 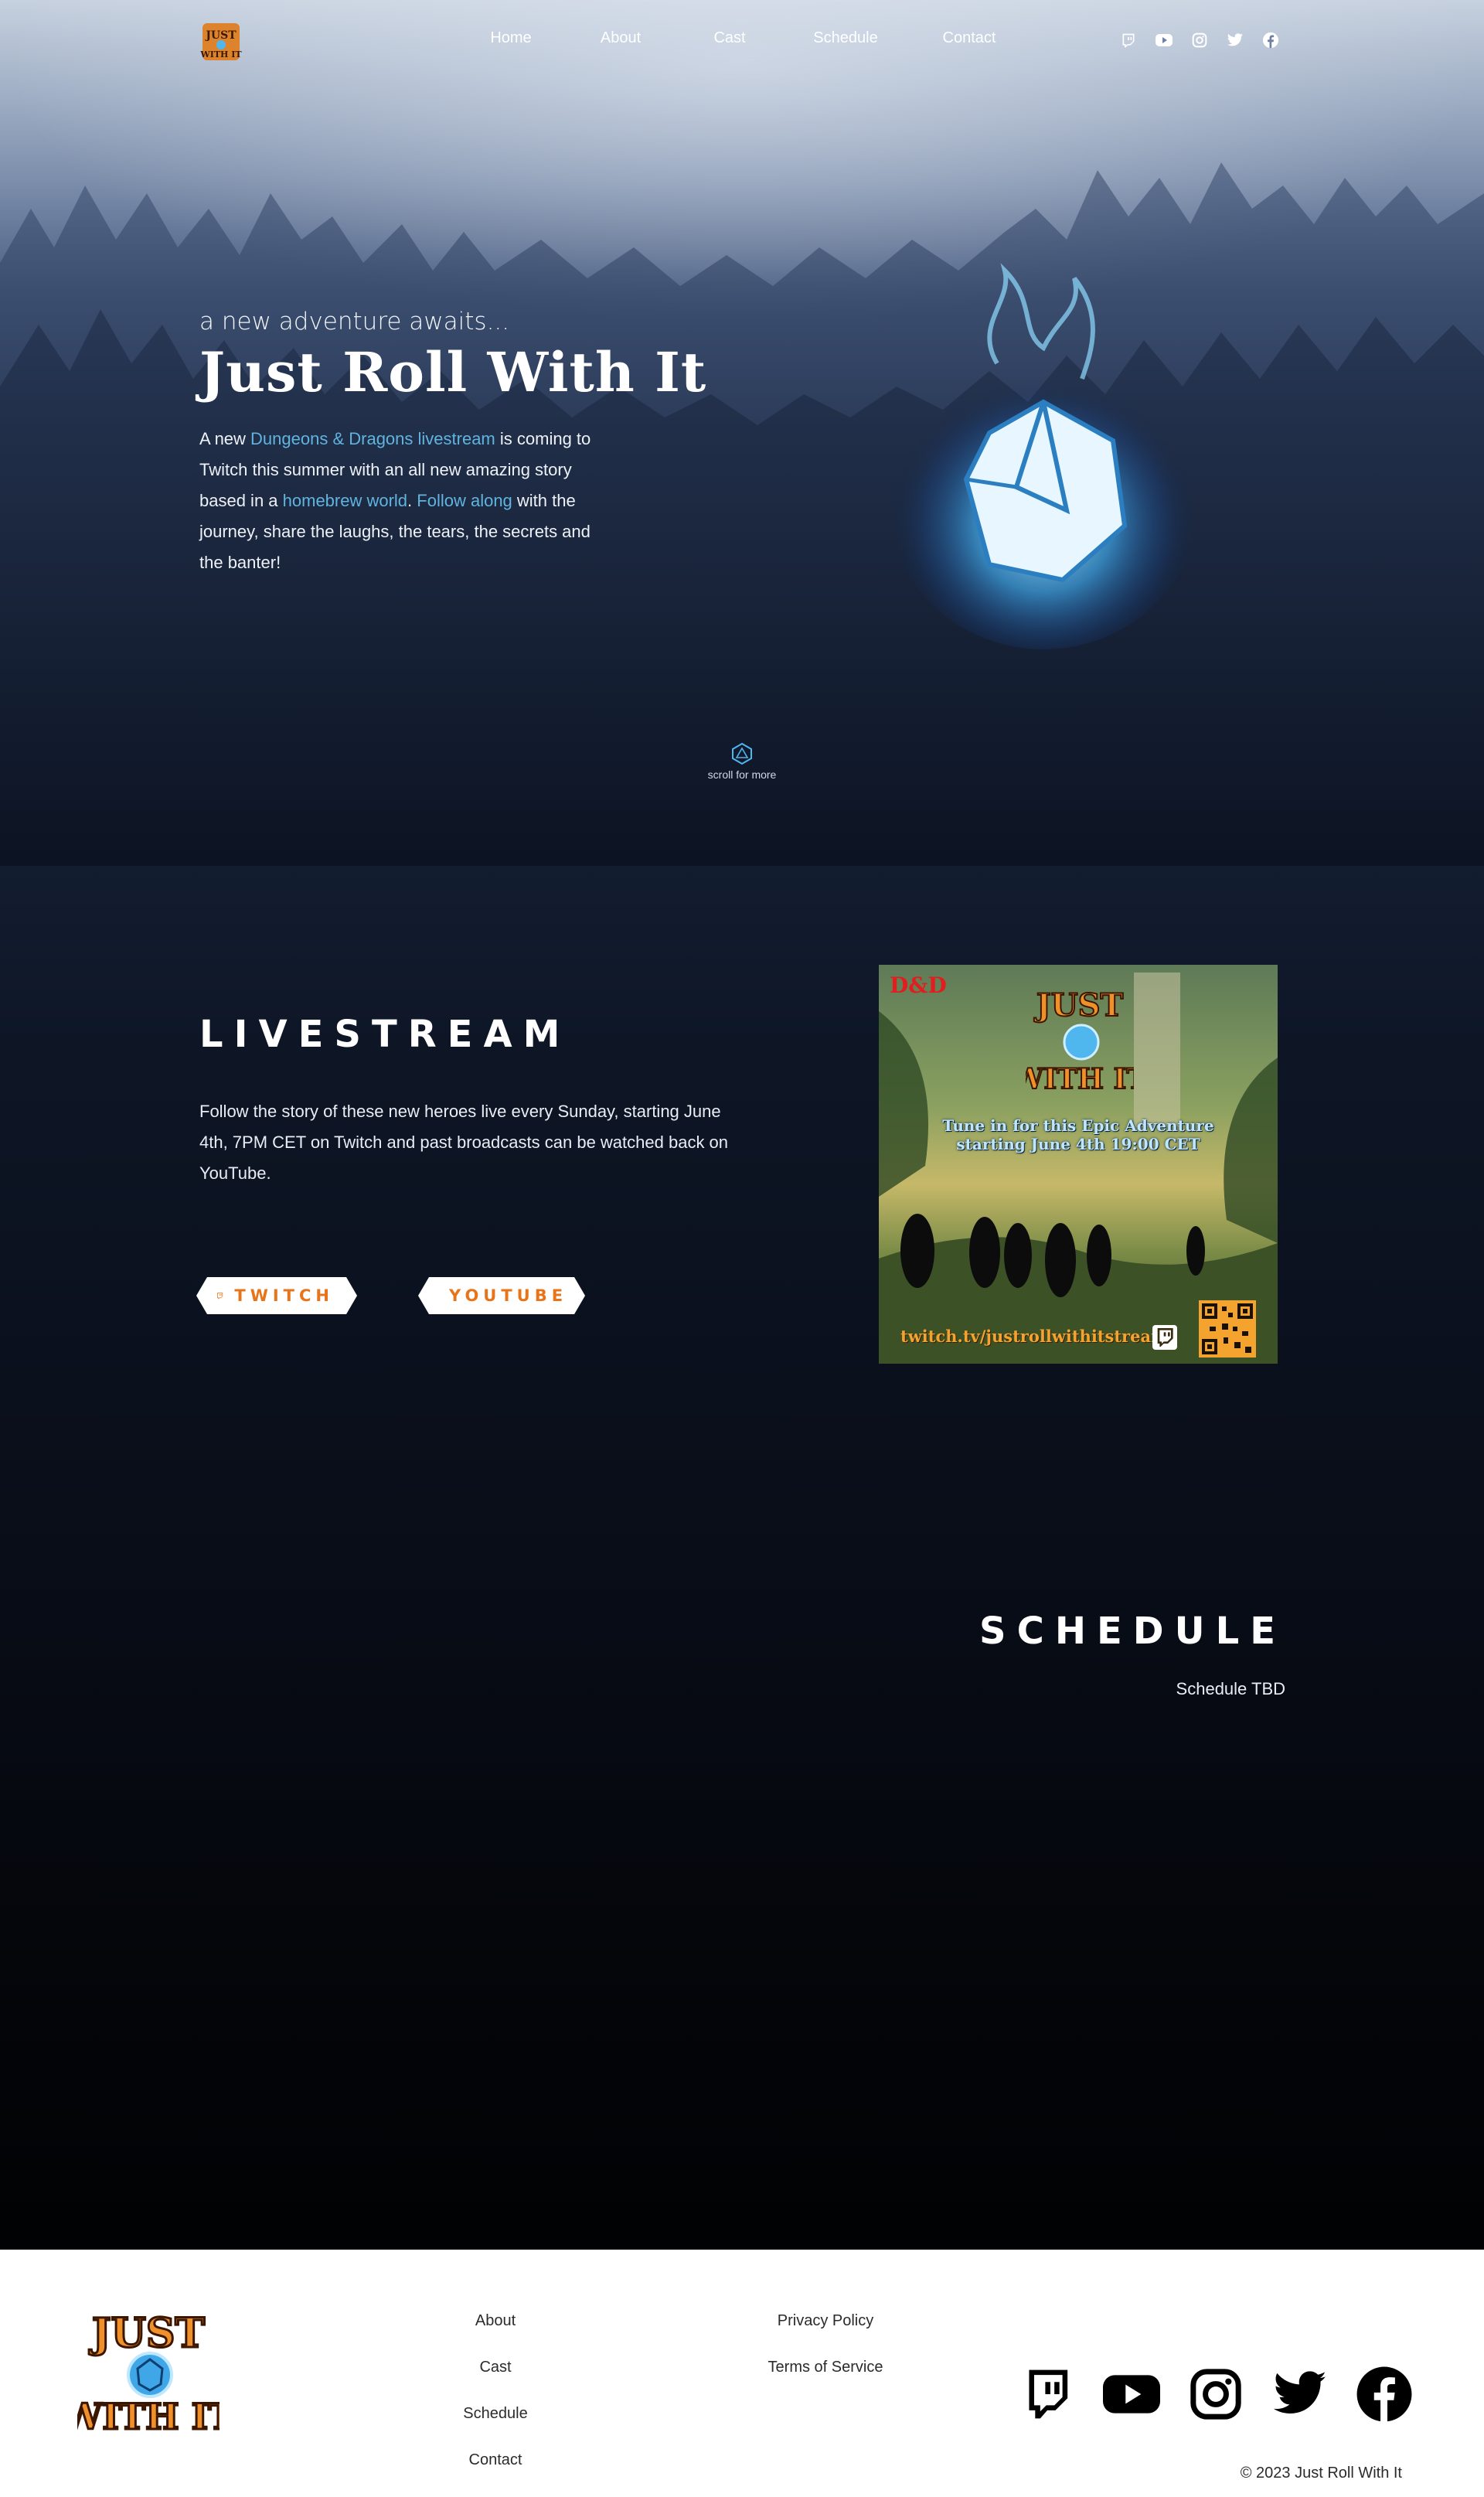 I want to click on poster-dnd-logo: D&D, so click(x=918, y=985).